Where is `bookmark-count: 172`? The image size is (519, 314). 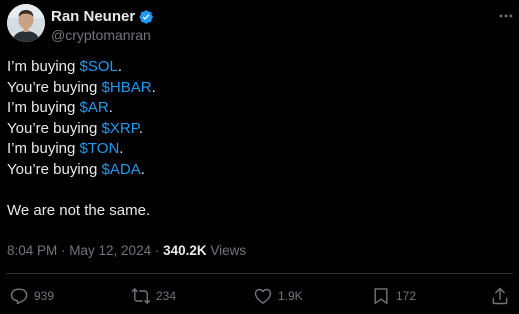 bookmark-count: 172 is located at coordinates (406, 296).